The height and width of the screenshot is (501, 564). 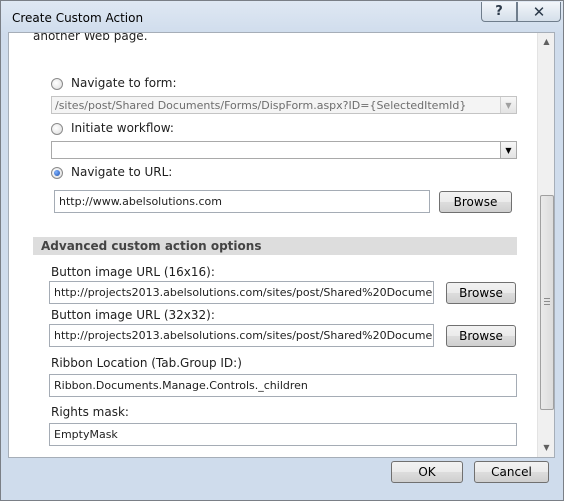 What do you see at coordinates (499, 12) in the screenshot?
I see `help-button: ?` at bounding box center [499, 12].